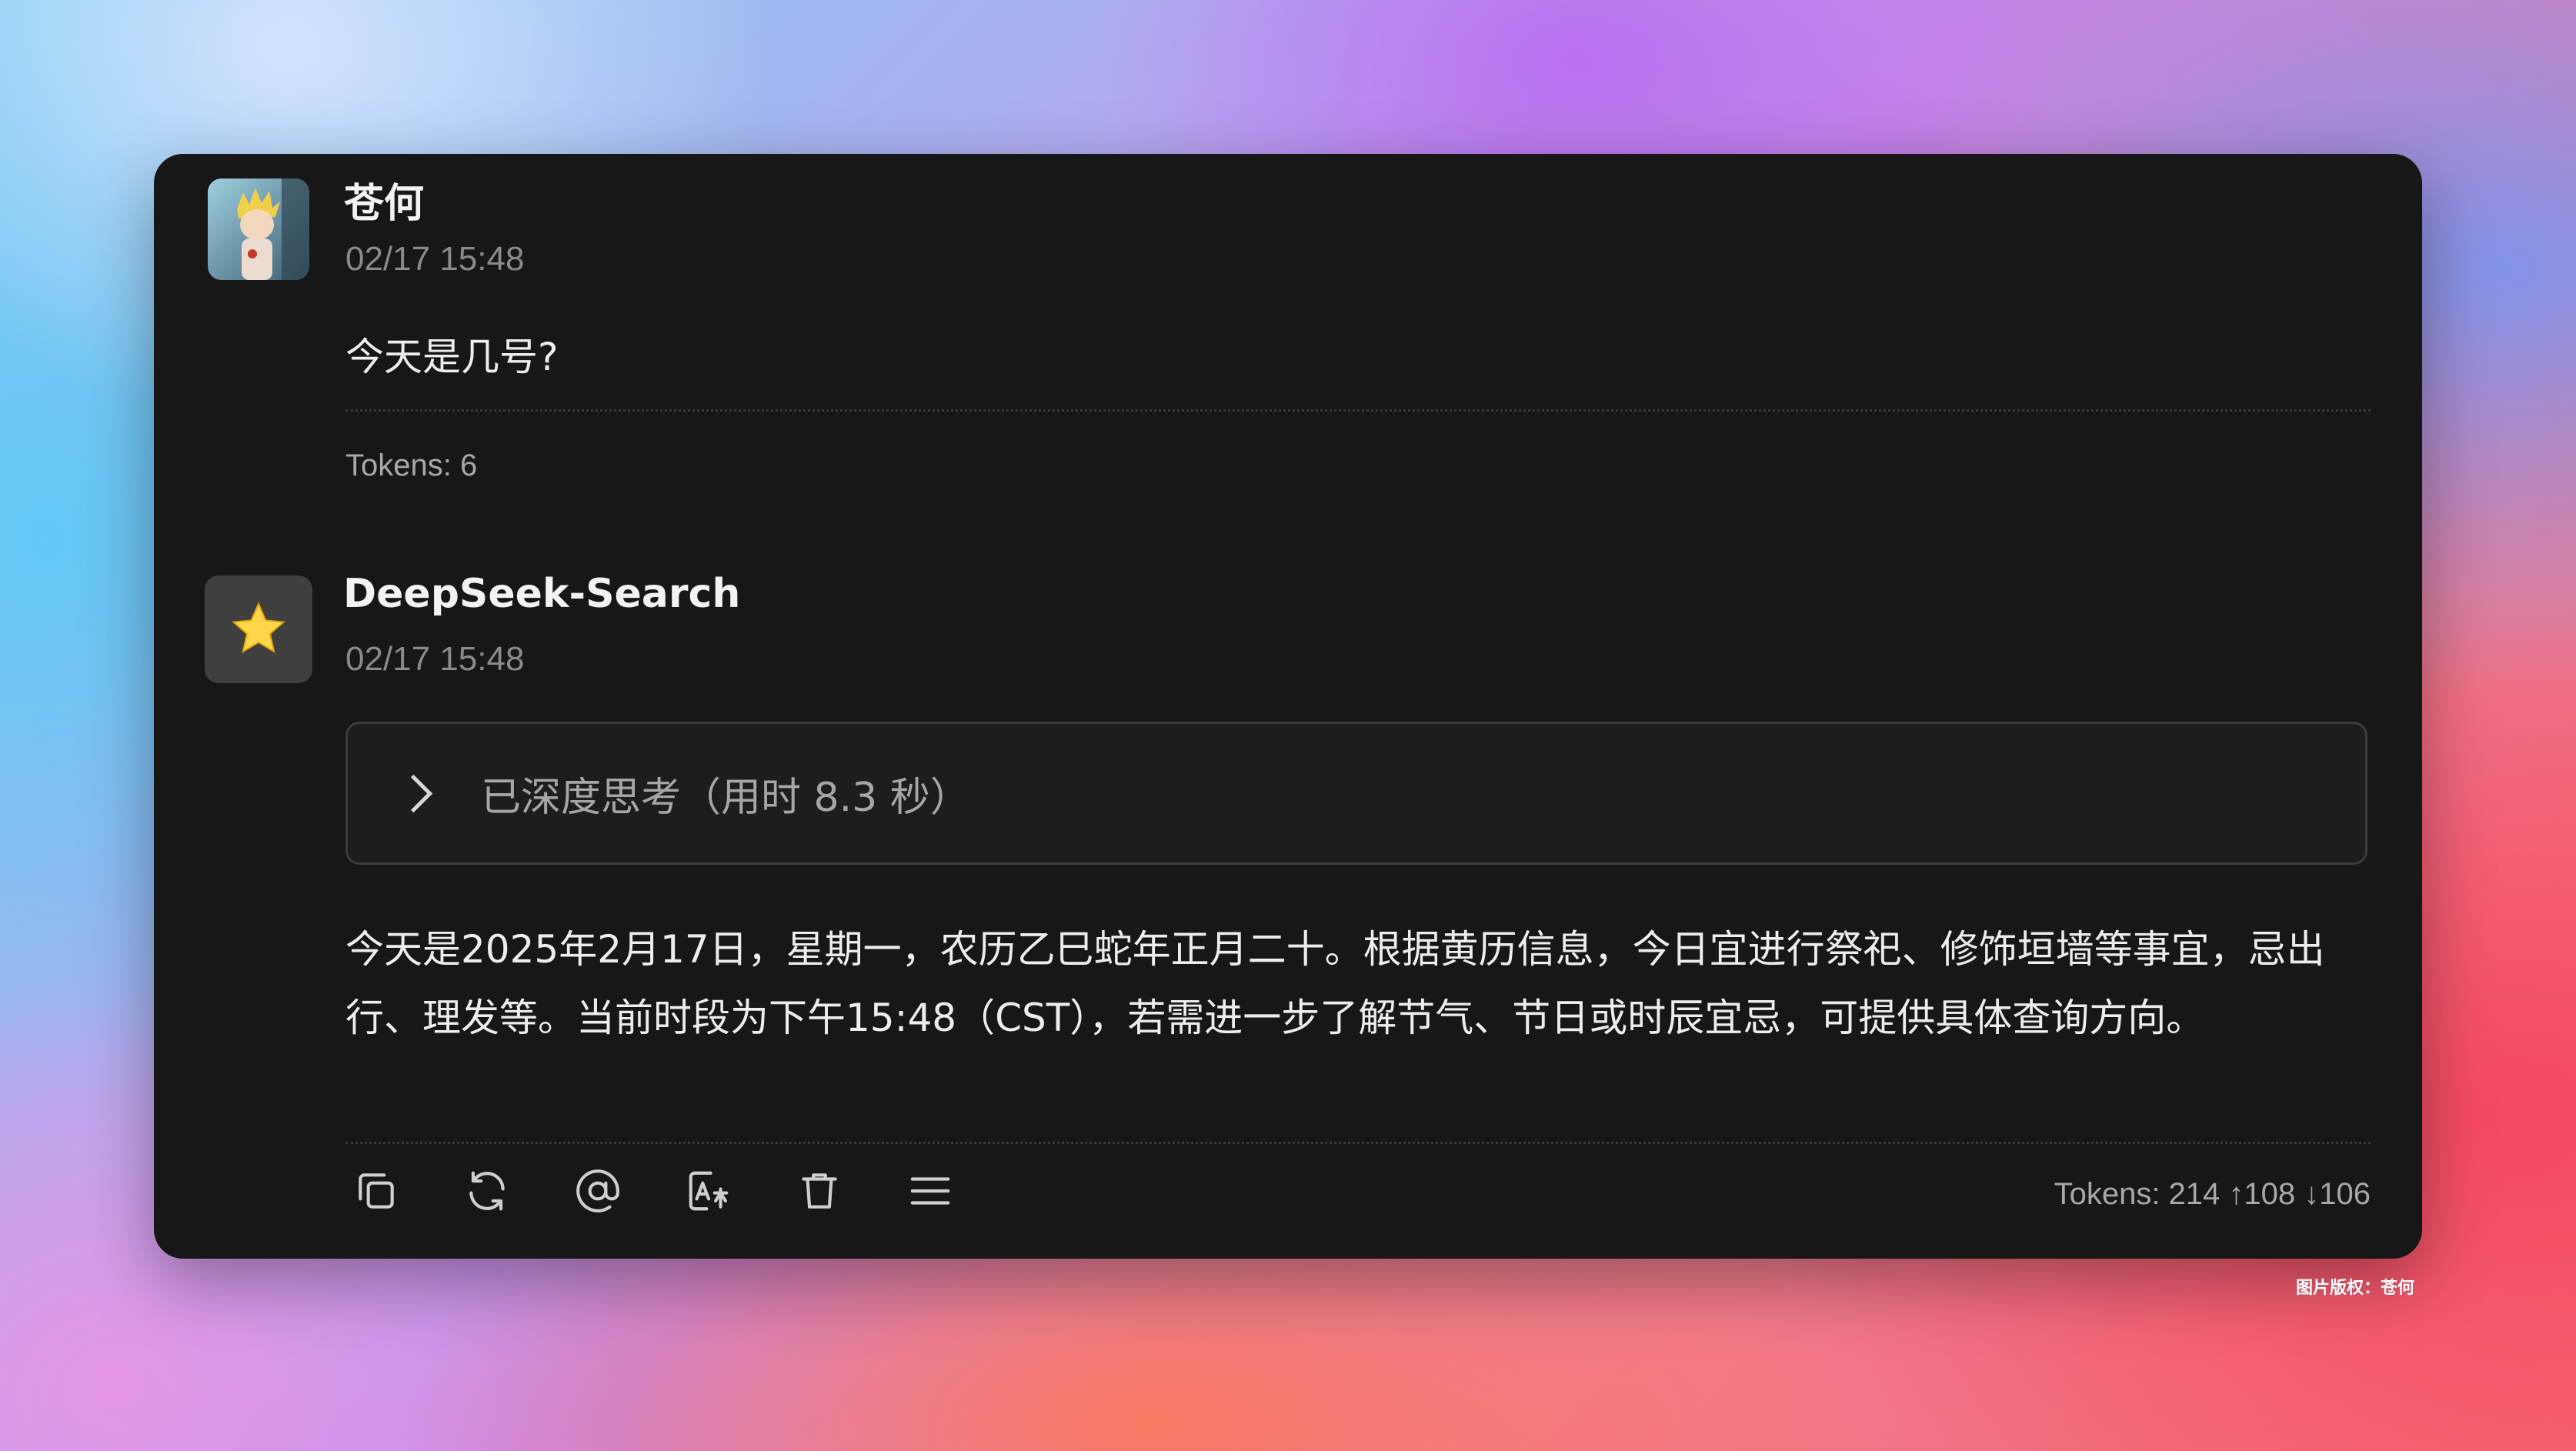 The width and height of the screenshot is (2576, 1451). I want to click on translate-button, so click(741, 1191).